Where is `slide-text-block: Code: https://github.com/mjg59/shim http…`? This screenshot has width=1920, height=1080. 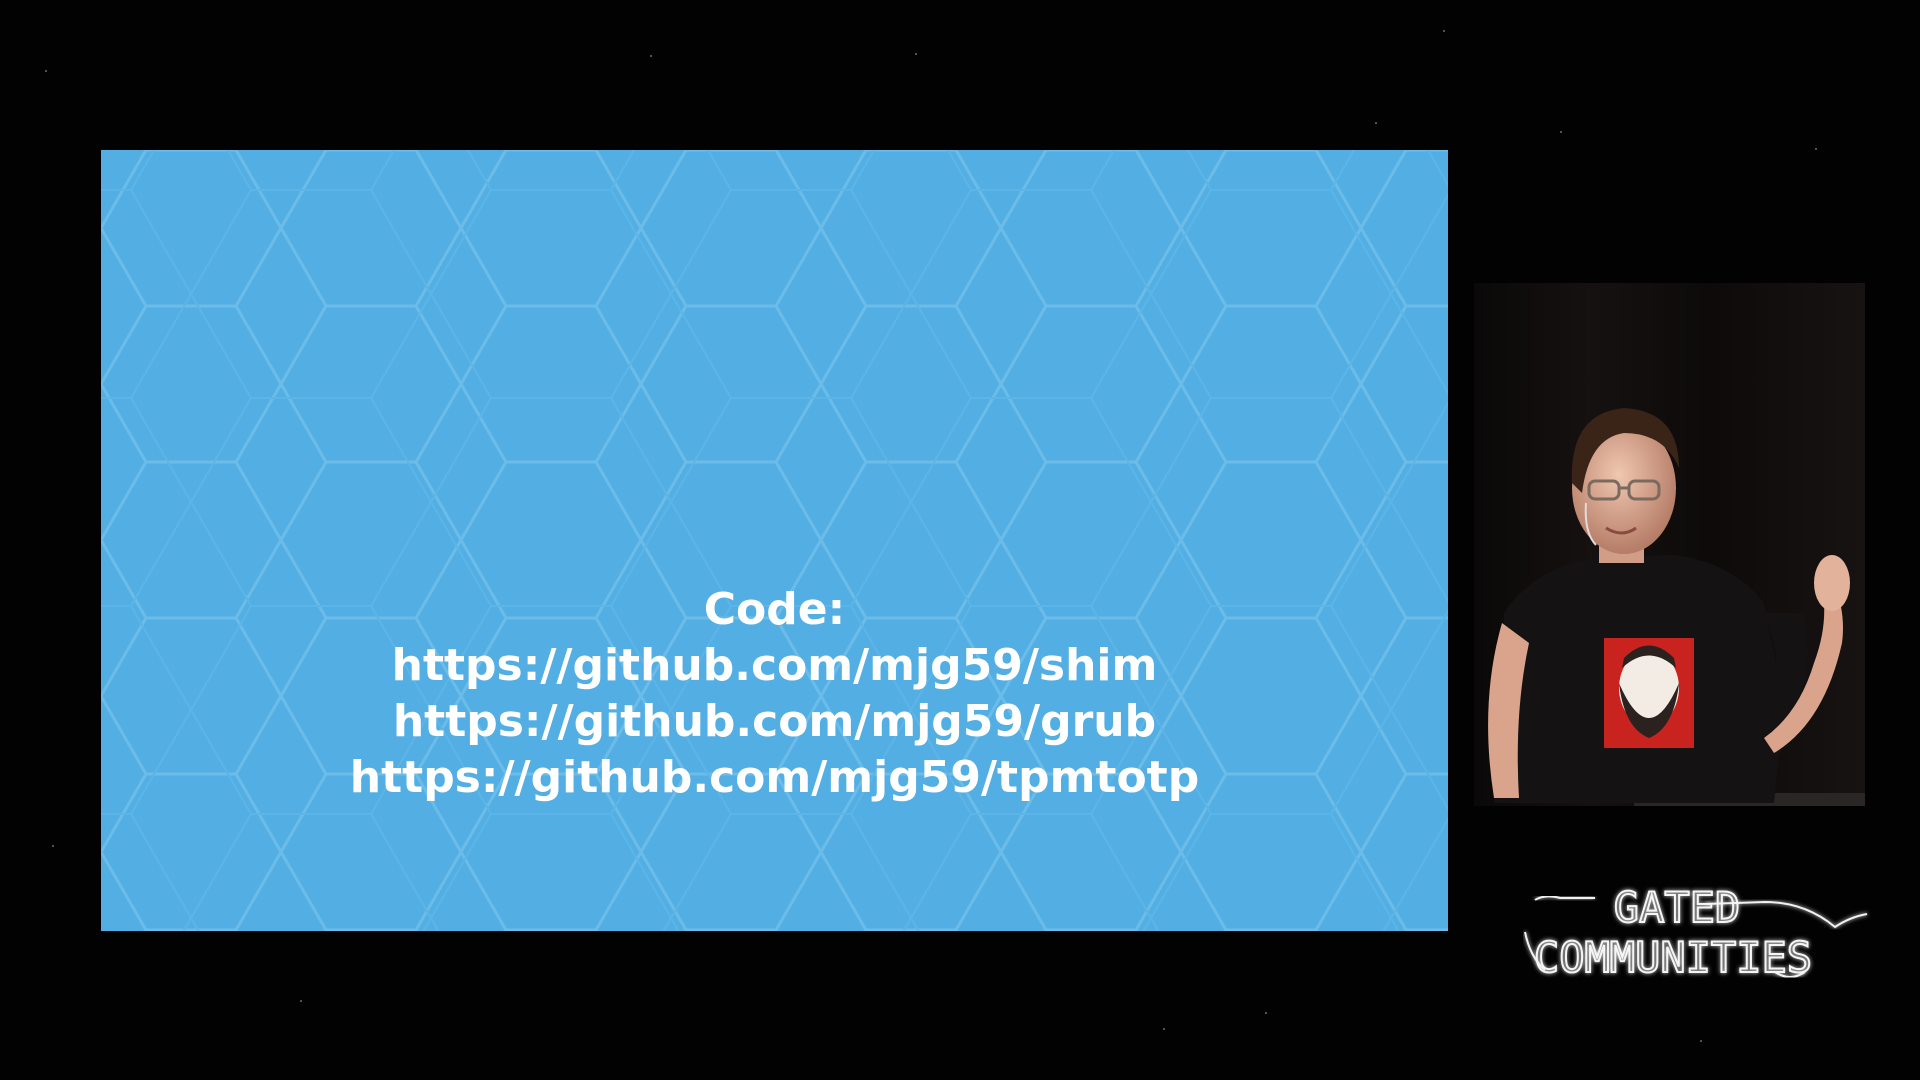
slide-text-block: Code: https://github.com/mjg59/shim http… is located at coordinates (774, 694).